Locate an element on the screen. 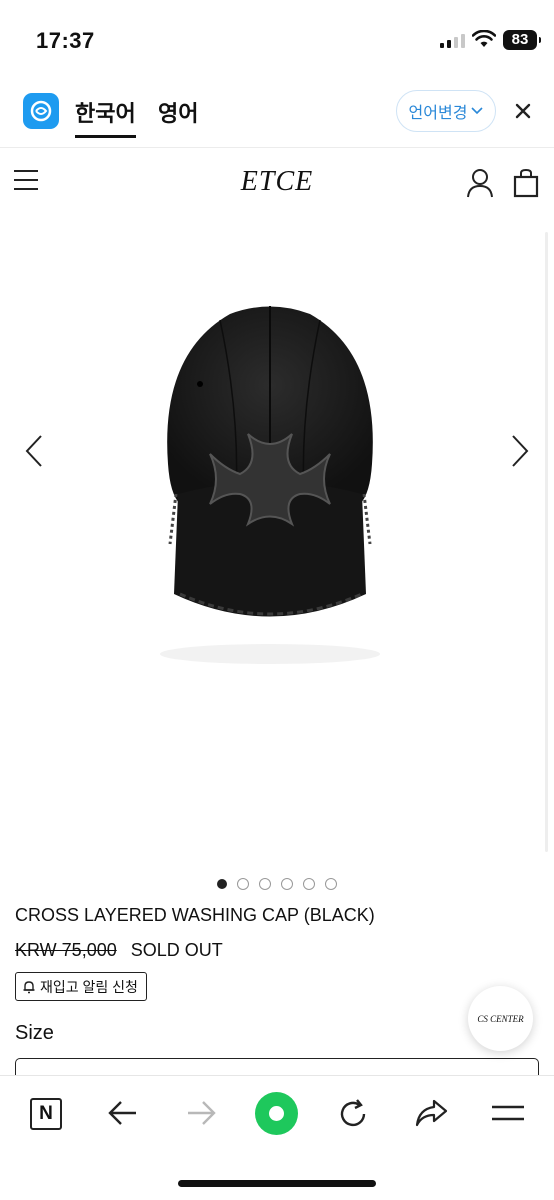 This screenshot has height=1200, width=554. refresh-icon is located at coordinates (353, 1114).